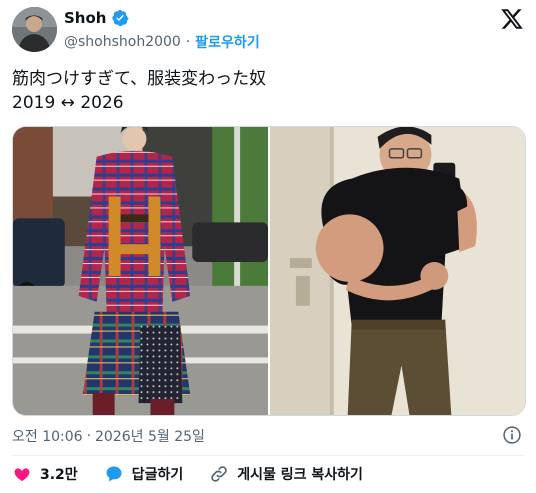 The width and height of the screenshot is (536, 493). I want to click on copy-link-button: 게시물 링크 복사하기, so click(286, 474).